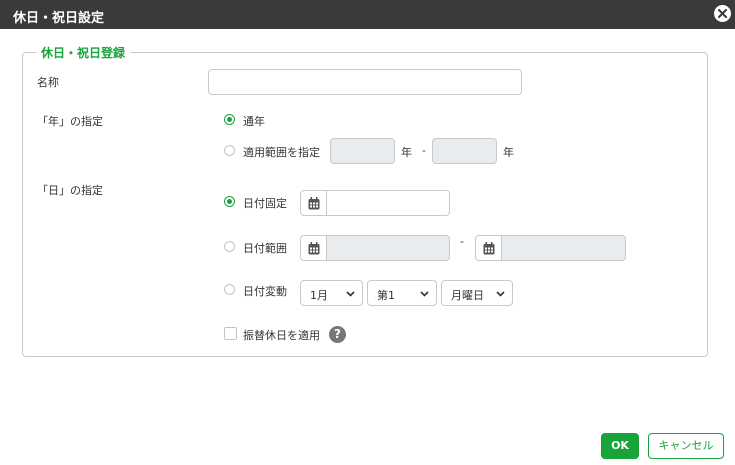  Describe the element at coordinates (59, 18) in the screenshot. I see `dialog-title: 休日・祝日設定` at that location.